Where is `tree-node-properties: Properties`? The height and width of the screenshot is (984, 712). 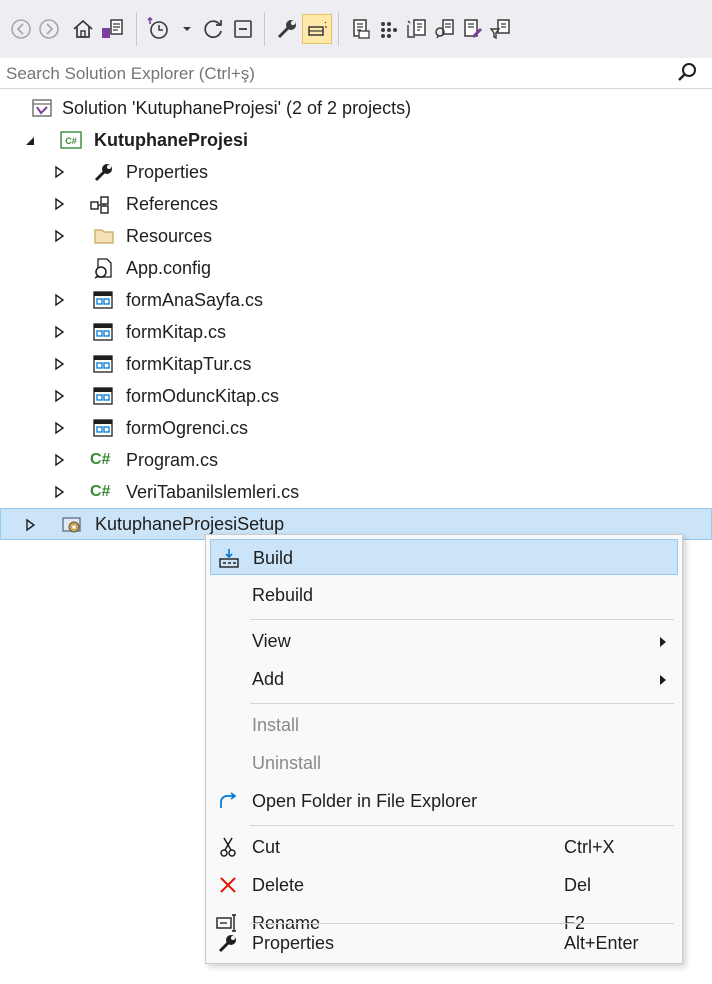
tree-node-properties: Properties is located at coordinates (356, 172).